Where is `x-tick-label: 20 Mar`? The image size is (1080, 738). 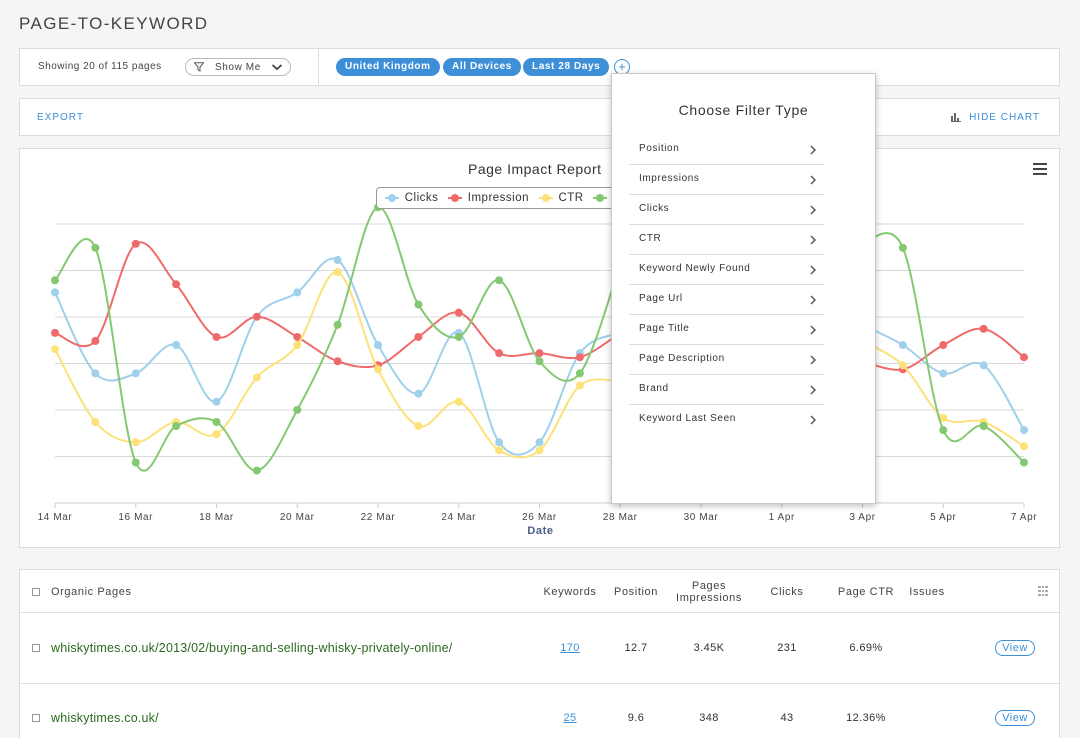 x-tick-label: 20 Mar is located at coordinates (297, 517).